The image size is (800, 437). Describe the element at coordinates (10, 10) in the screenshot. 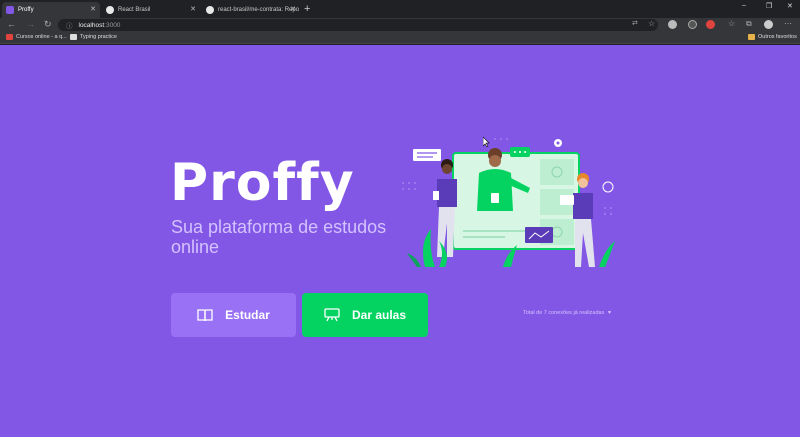

I see `proffy-favicon-icon` at that location.